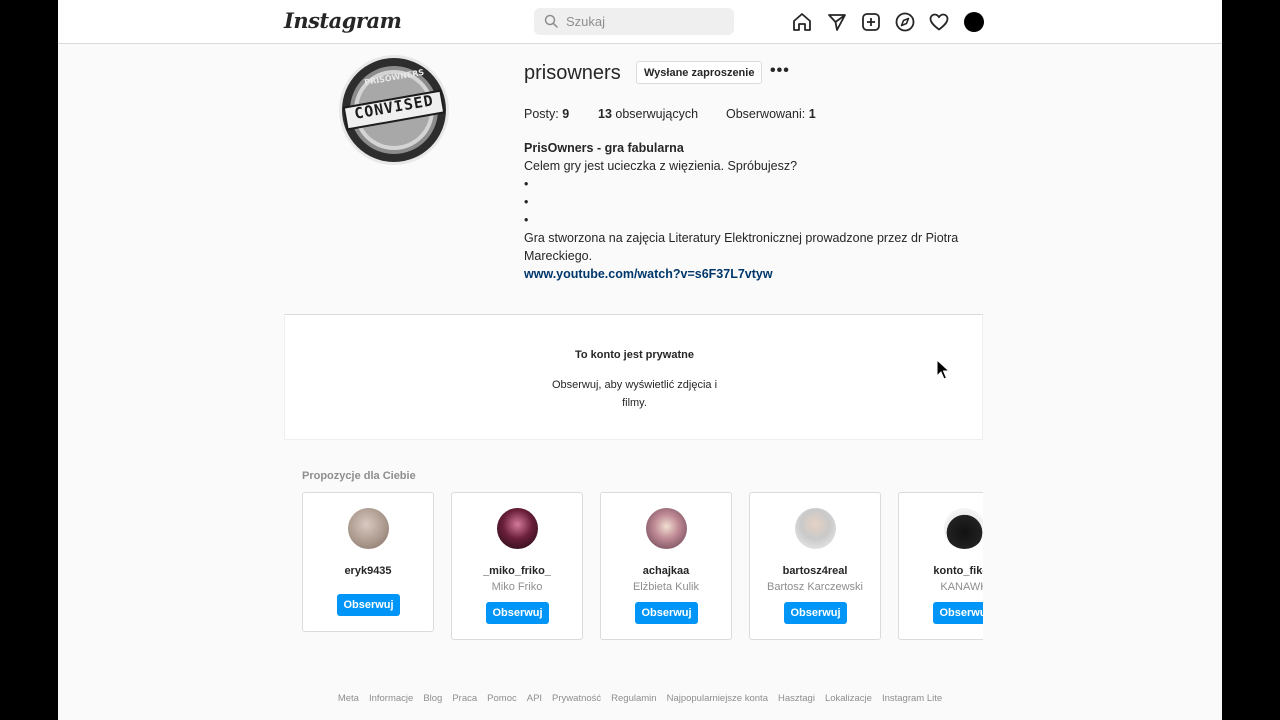  What do you see at coordinates (815, 587) in the screenshot?
I see `suggestion-full-name: Bartosz Karczewski` at bounding box center [815, 587].